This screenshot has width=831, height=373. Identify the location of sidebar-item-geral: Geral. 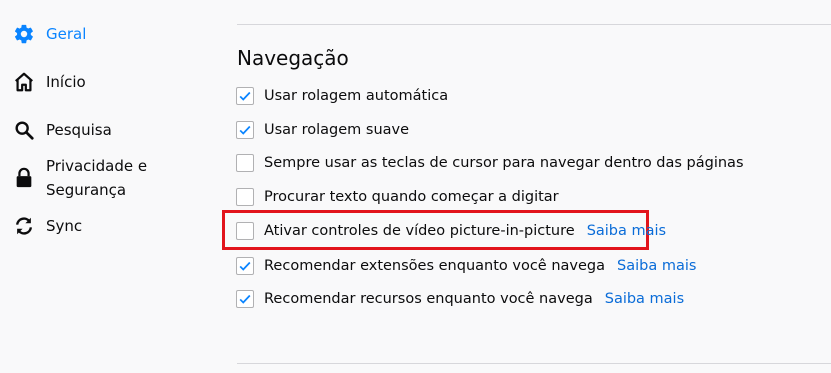
(49, 34).